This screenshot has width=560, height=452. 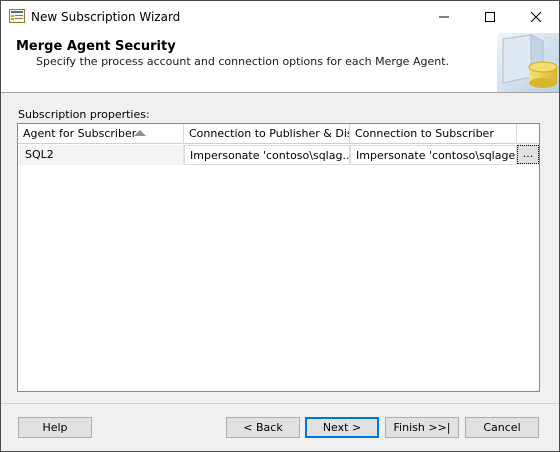 I want to click on close-button, so click(x=536, y=16).